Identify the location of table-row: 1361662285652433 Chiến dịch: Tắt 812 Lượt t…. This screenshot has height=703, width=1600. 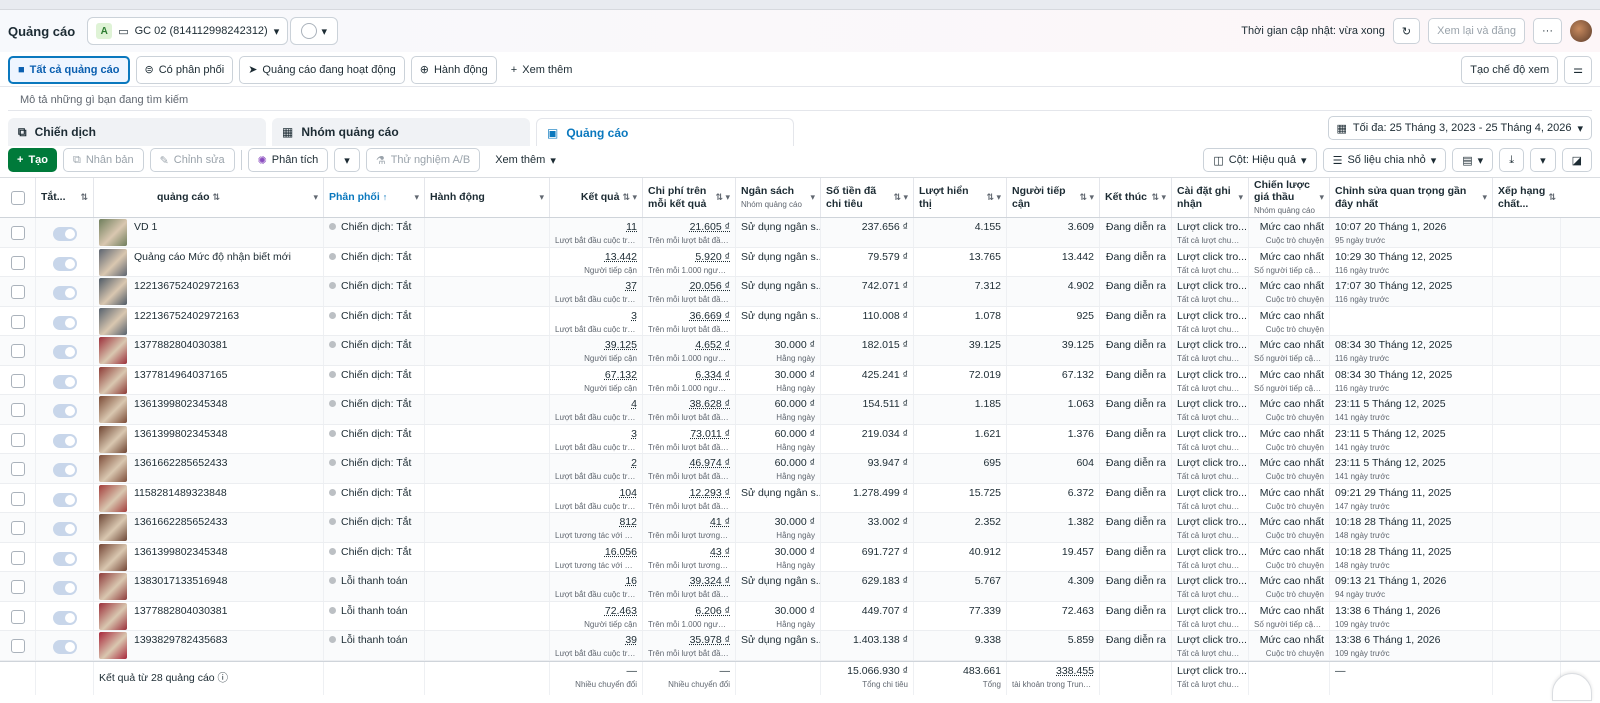
(800, 528).